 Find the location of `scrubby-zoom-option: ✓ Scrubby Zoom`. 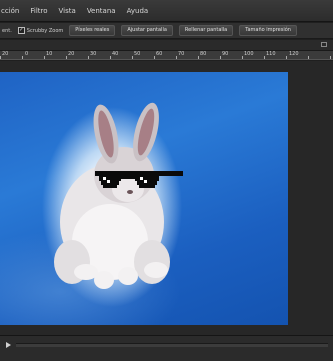

scrubby-zoom-option: ✓ Scrubby Zoom is located at coordinates (40, 30).